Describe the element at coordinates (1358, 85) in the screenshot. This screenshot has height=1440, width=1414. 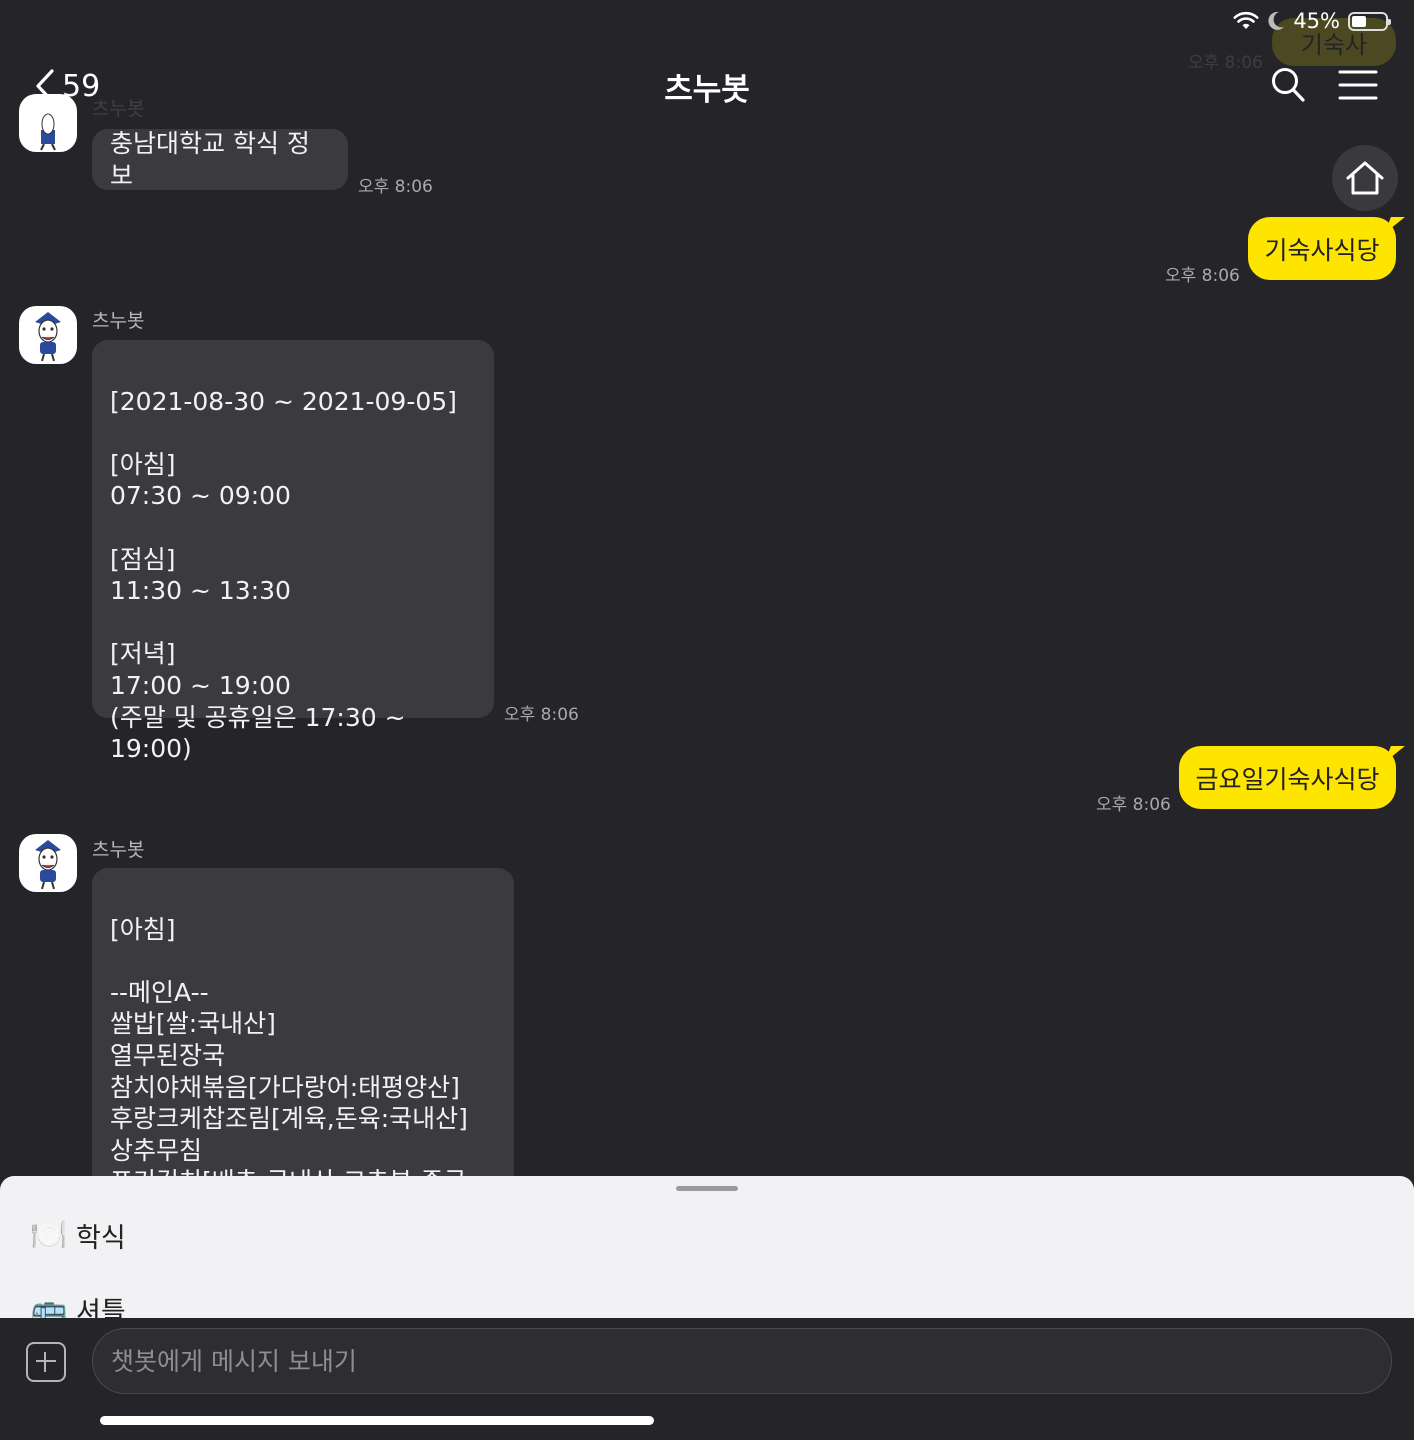
I see `menu-icon` at that location.